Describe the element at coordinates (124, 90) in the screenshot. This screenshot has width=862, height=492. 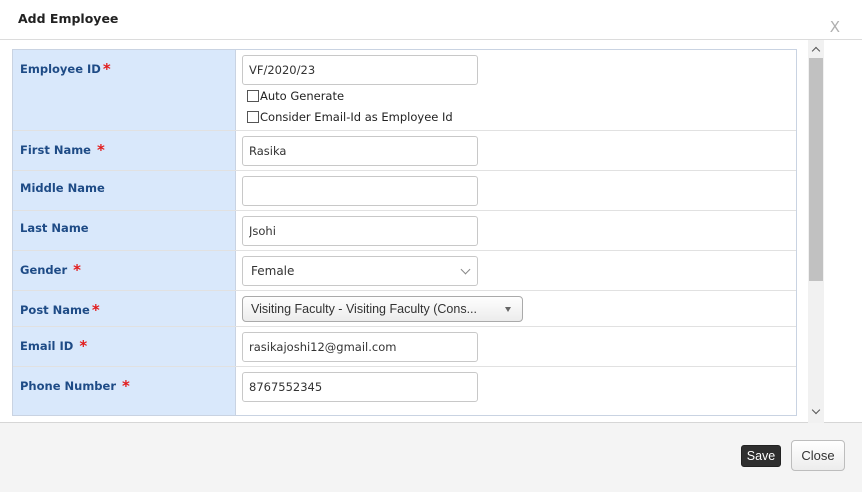
I see `label-cell: Employee ID *` at that location.